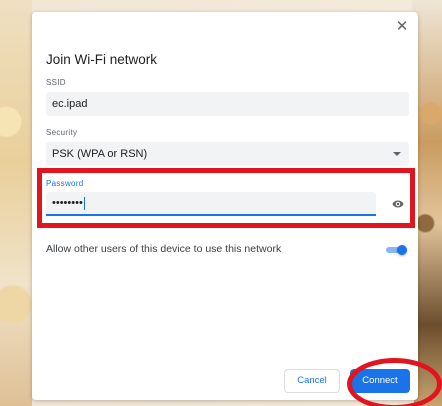  I want to click on security-select-value: PSK (WPA or RSN), so click(100, 154).